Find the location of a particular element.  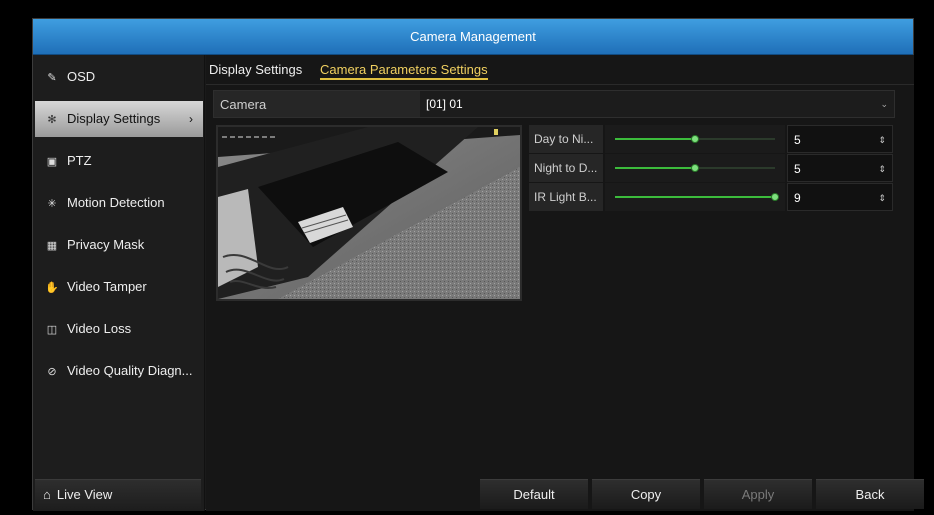

sidebar-item-ptz: ▣ PTZ is located at coordinates (119, 161).